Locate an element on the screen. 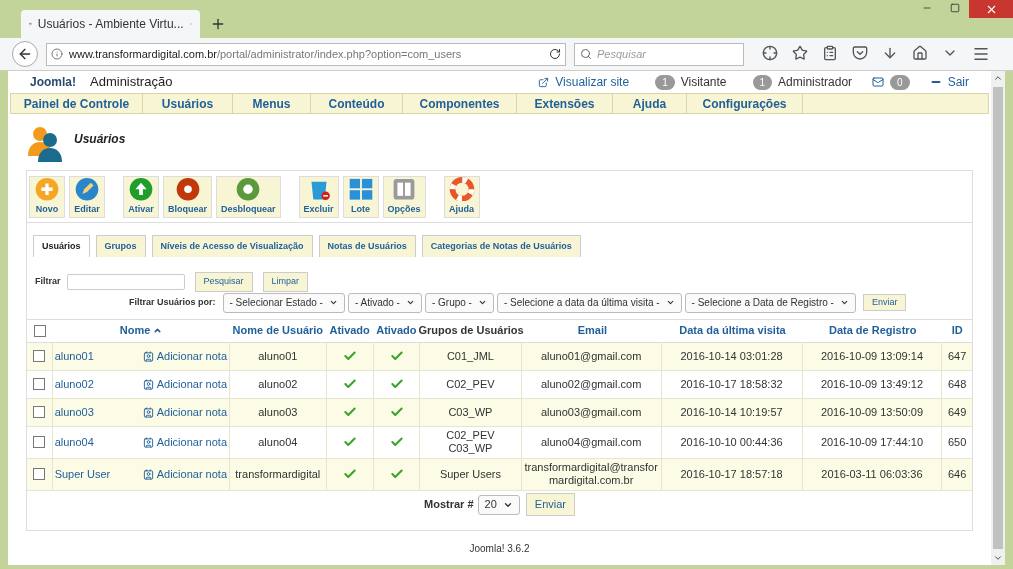 This screenshot has height=569, width=1013. info-icon is located at coordinates (57, 54).